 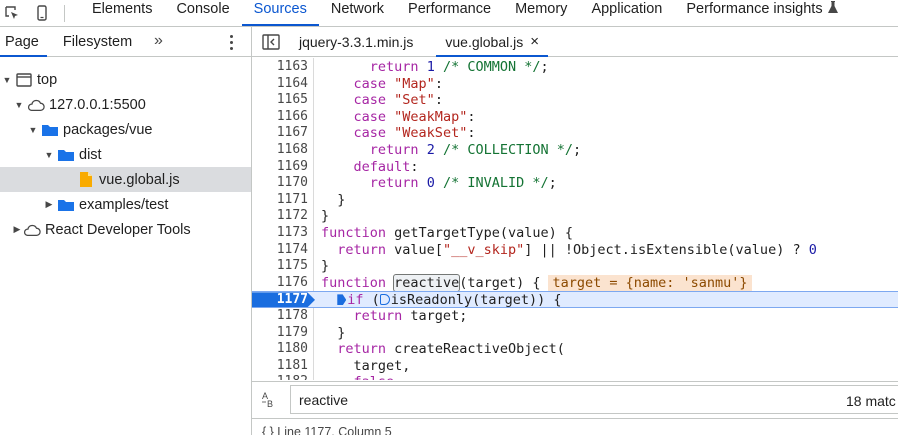 I want to click on tree-item-vue-global-js: vue.global.js, so click(x=125, y=179).